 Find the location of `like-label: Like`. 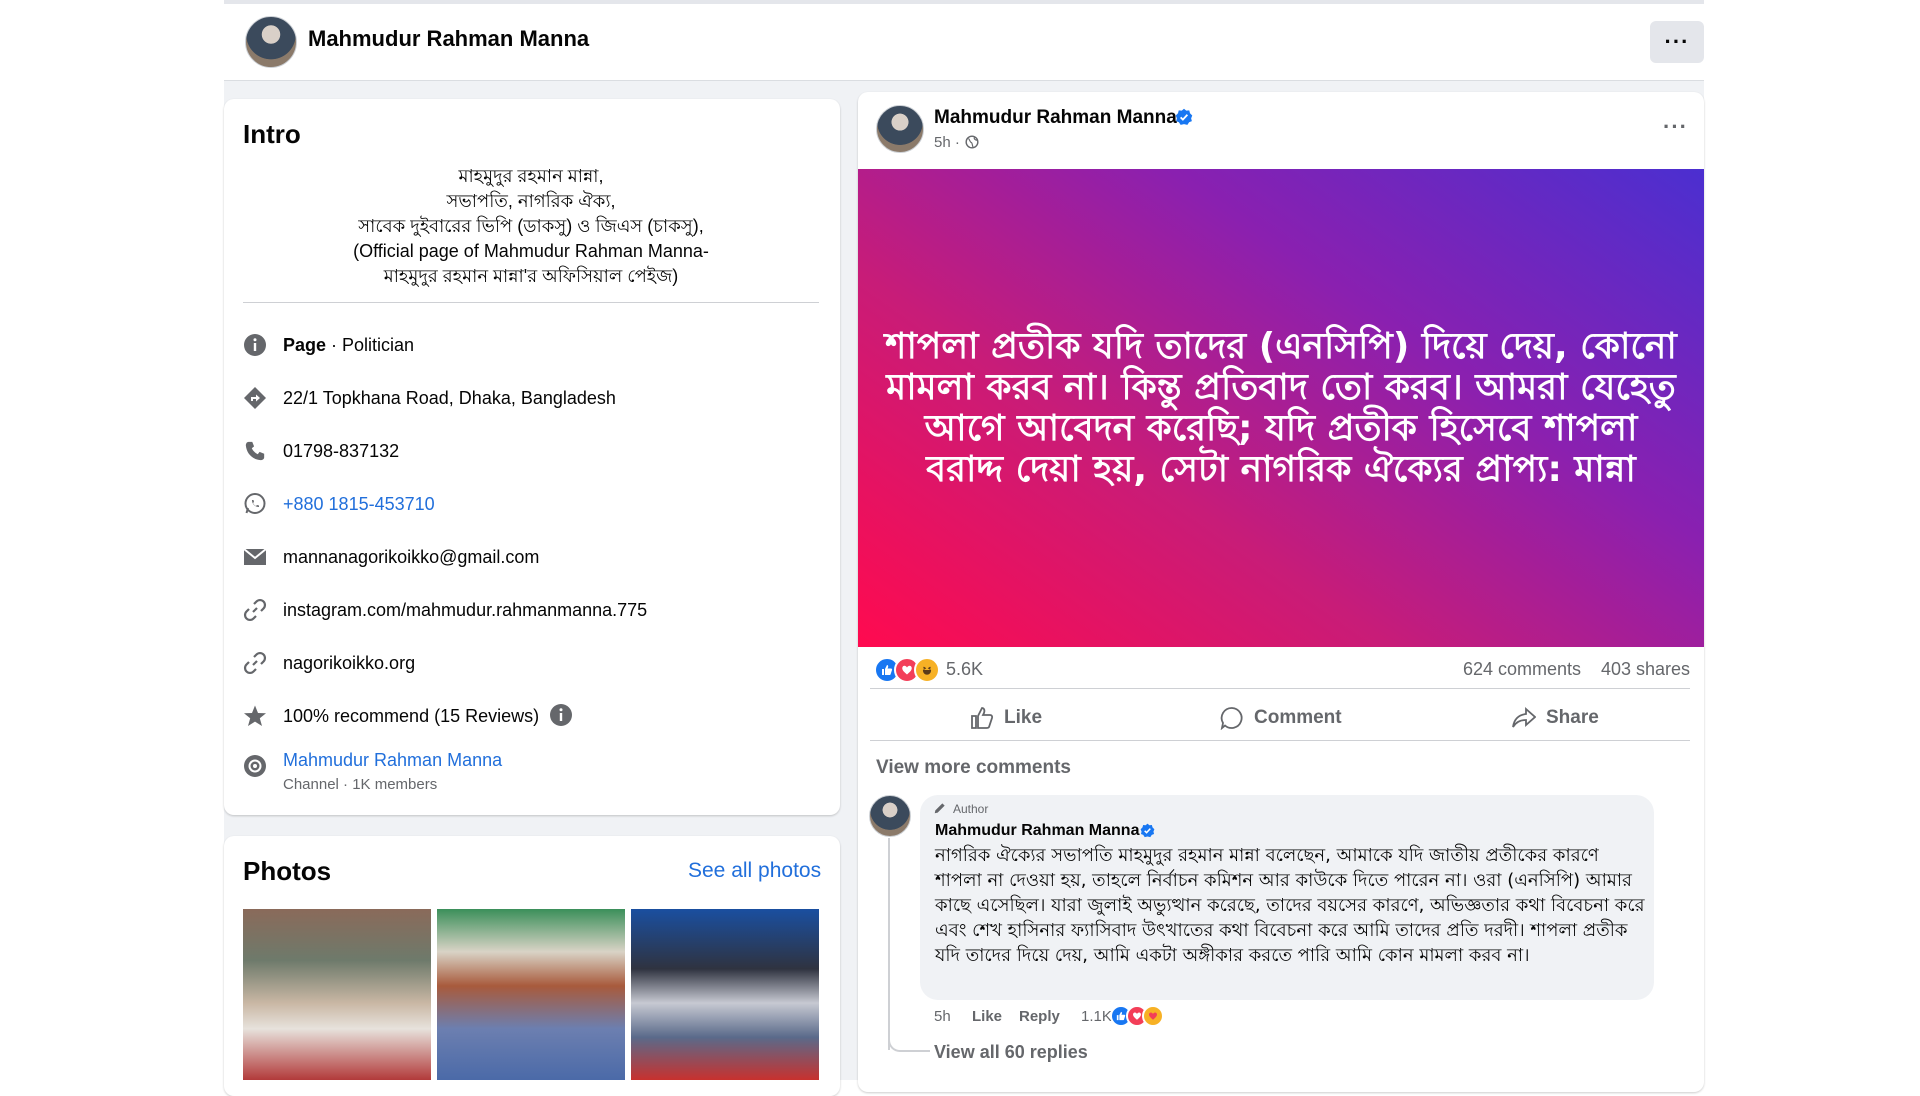

like-label: Like is located at coordinates (1023, 717).